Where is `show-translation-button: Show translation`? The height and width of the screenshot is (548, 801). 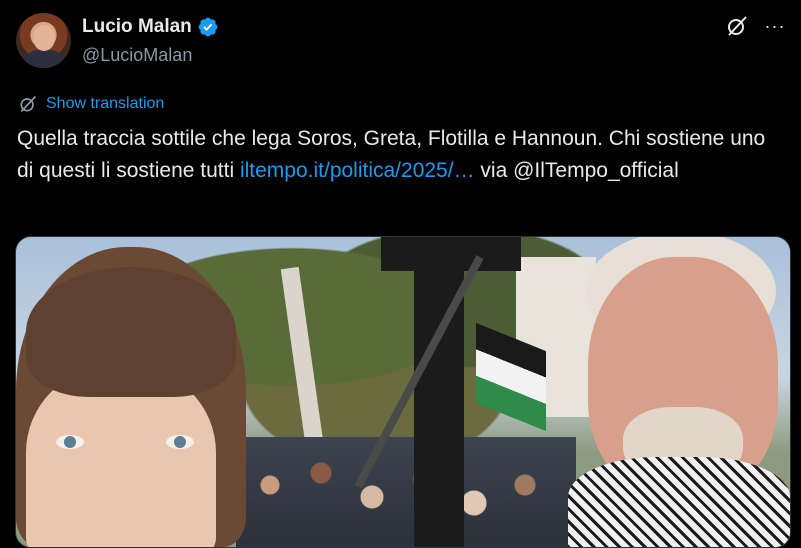 show-translation-button: Show translation is located at coordinates (91, 104).